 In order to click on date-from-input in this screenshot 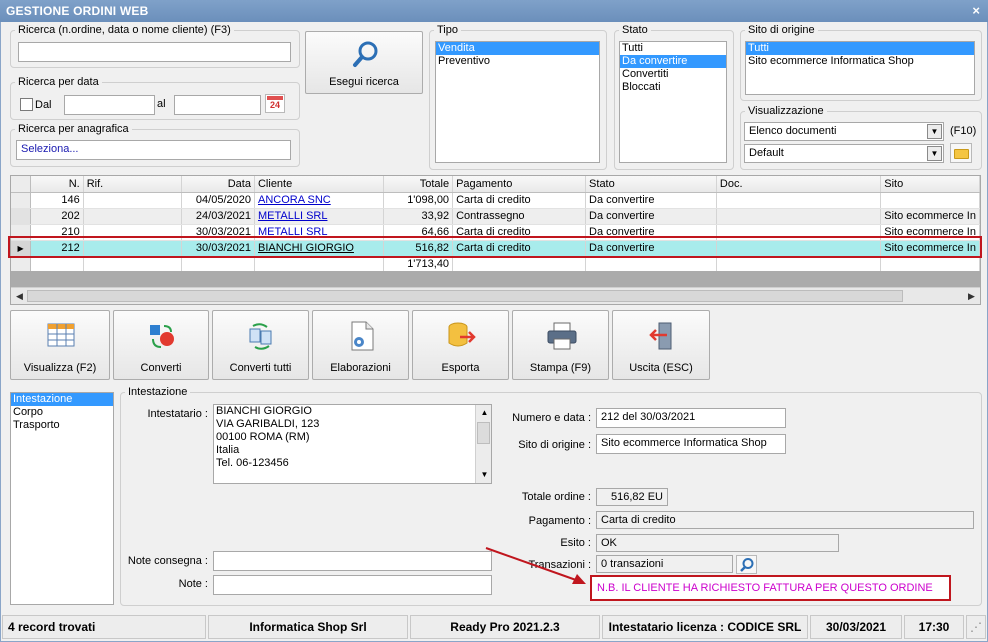, I will do `click(109, 105)`.